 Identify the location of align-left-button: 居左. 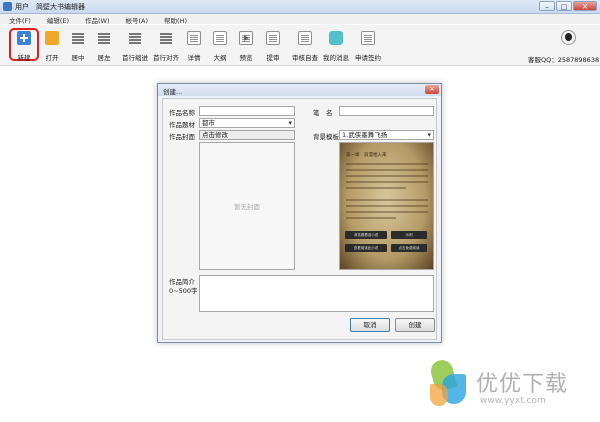
(104, 45).